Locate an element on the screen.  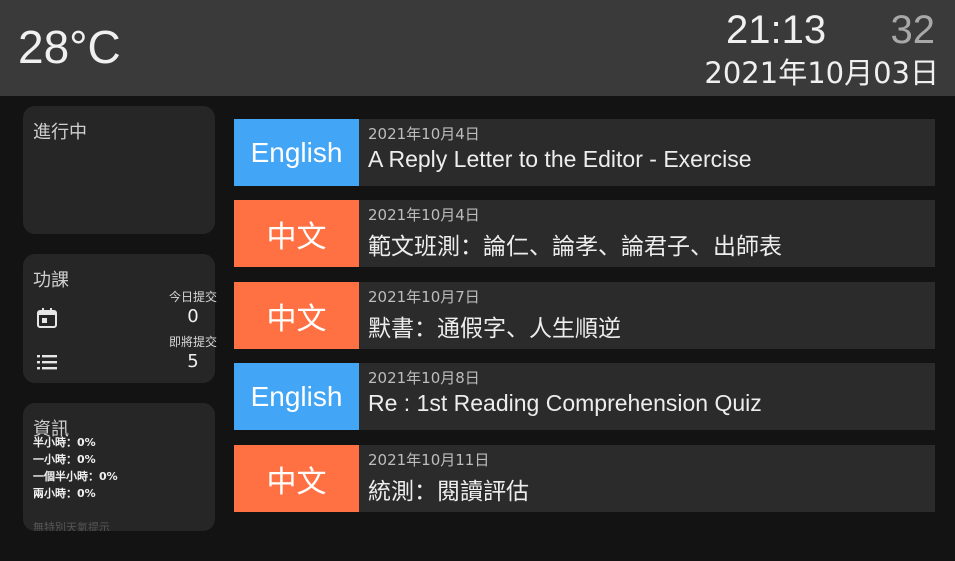
task-item: 中文 2021年10月4日 範文班測：論仁、論孝、論君子、出師表 is located at coordinates (584, 233).